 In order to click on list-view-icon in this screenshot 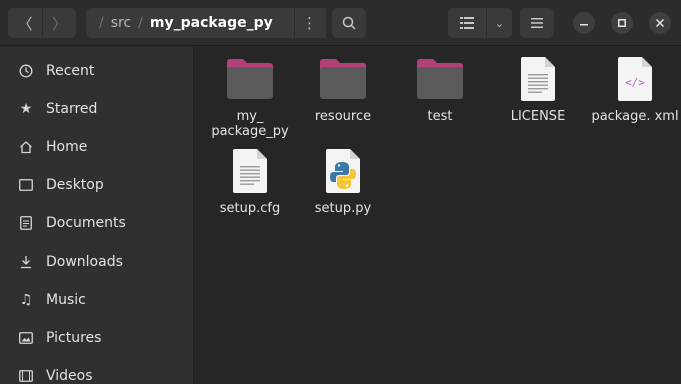, I will do `click(467, 23)`.